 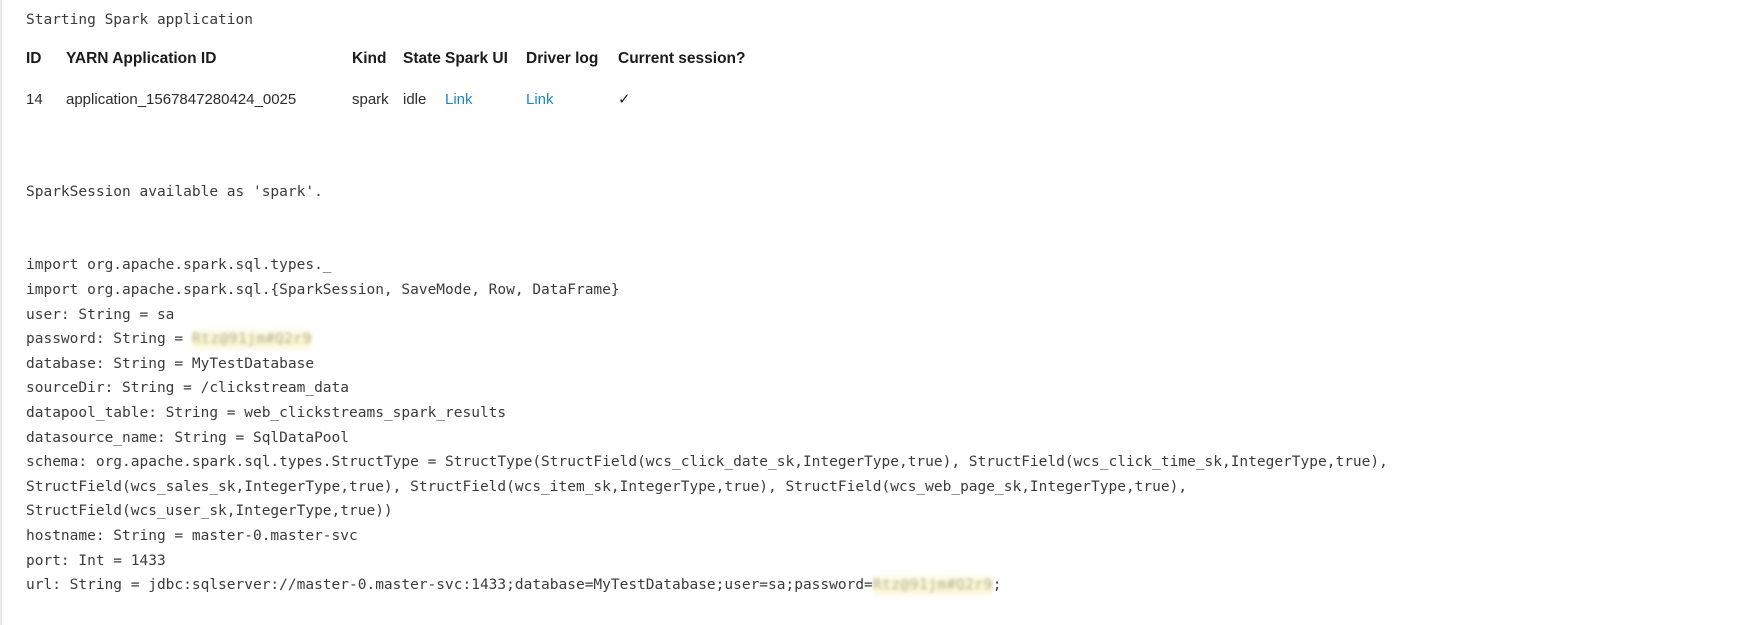 What do you see at coordinates (174, 191) in the screenshot?
I see `code-text: SparkSession available as 'spark'.` at bounding box center [174, 191].